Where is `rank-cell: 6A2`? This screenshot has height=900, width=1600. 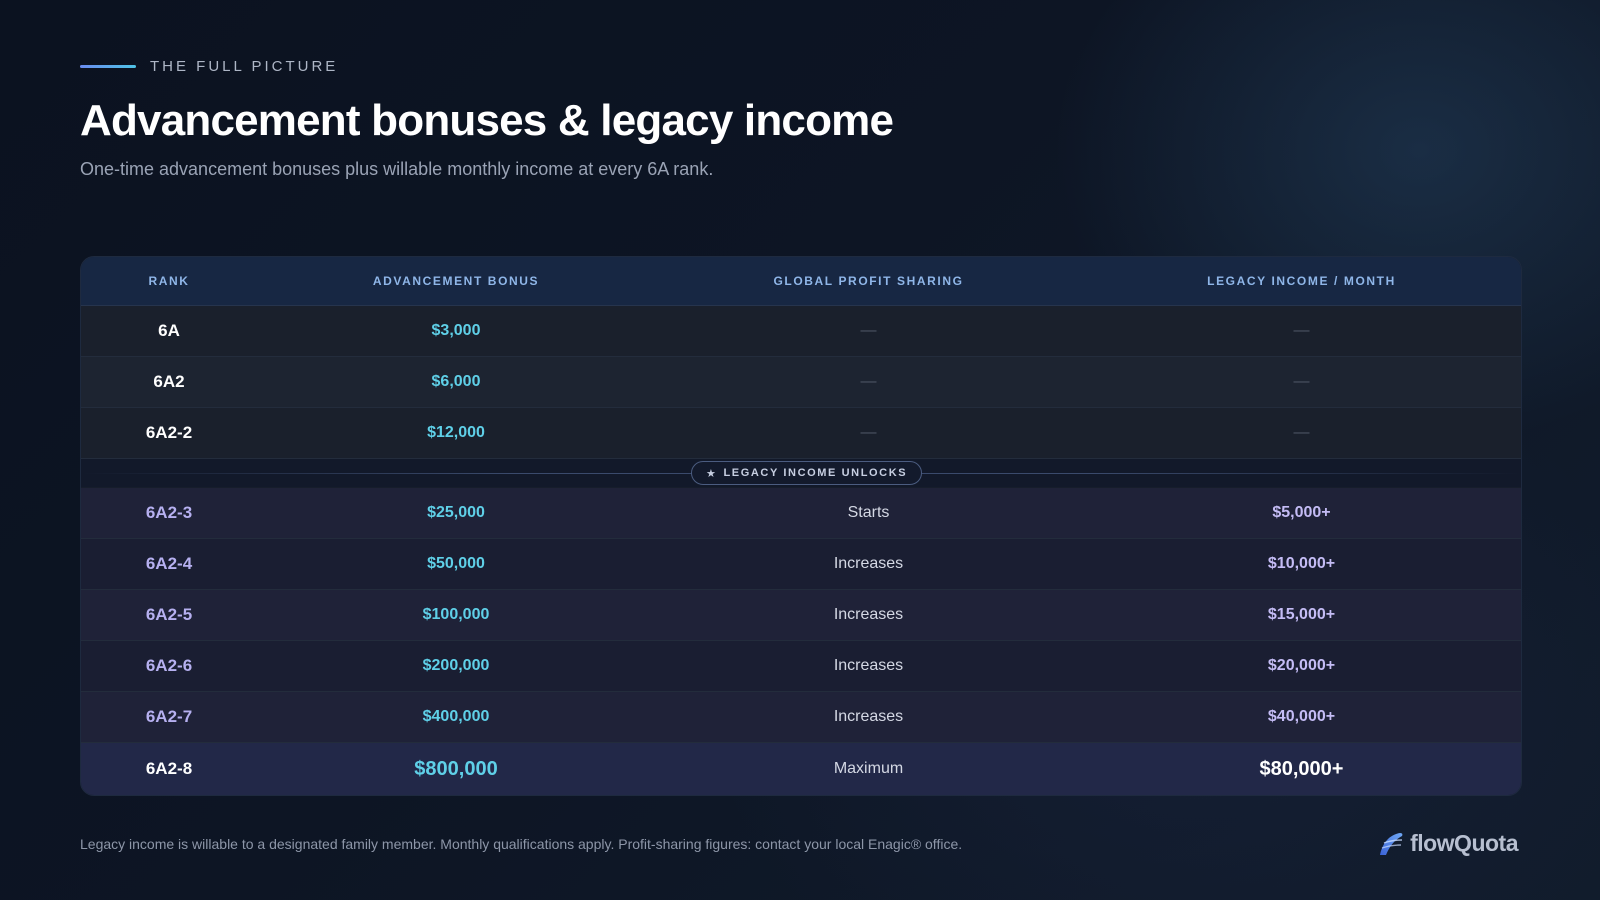 rank-cell: 6A2 is located at coordinates (169, 381).